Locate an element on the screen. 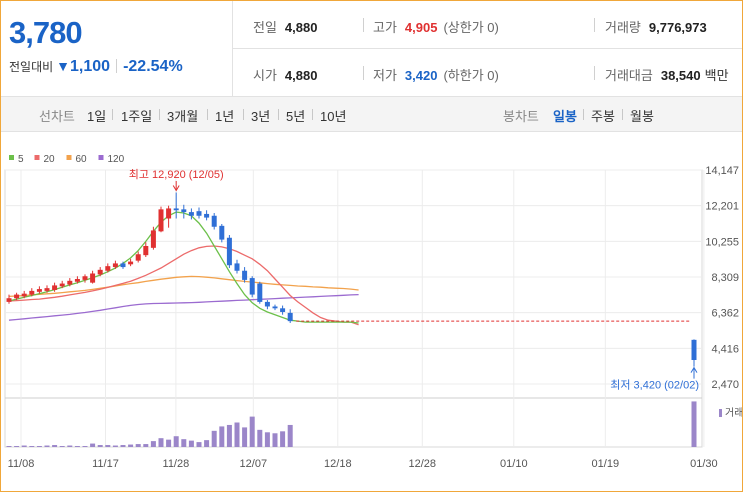 This screenshot has width=743, height=492. y-tick-label: 2,470 is located at coordinates (725, 385).